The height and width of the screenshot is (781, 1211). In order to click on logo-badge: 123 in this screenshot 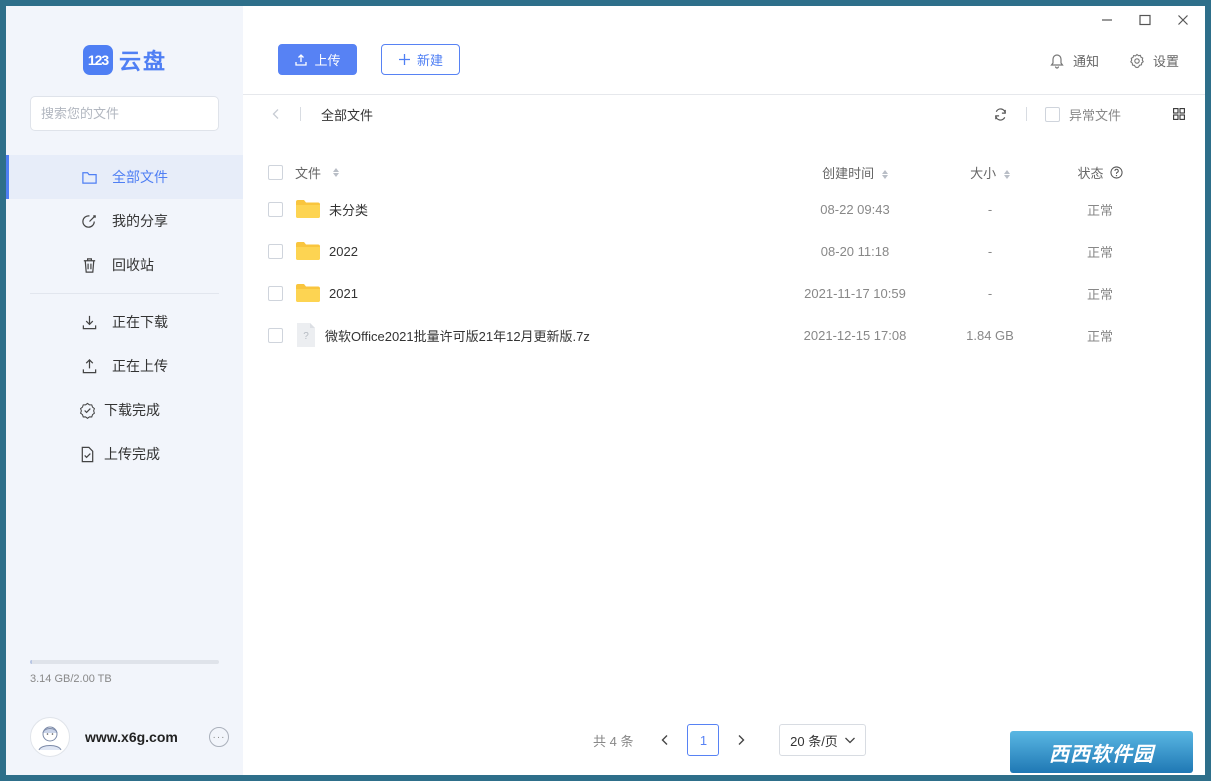, I will do `click(98, 60)`.